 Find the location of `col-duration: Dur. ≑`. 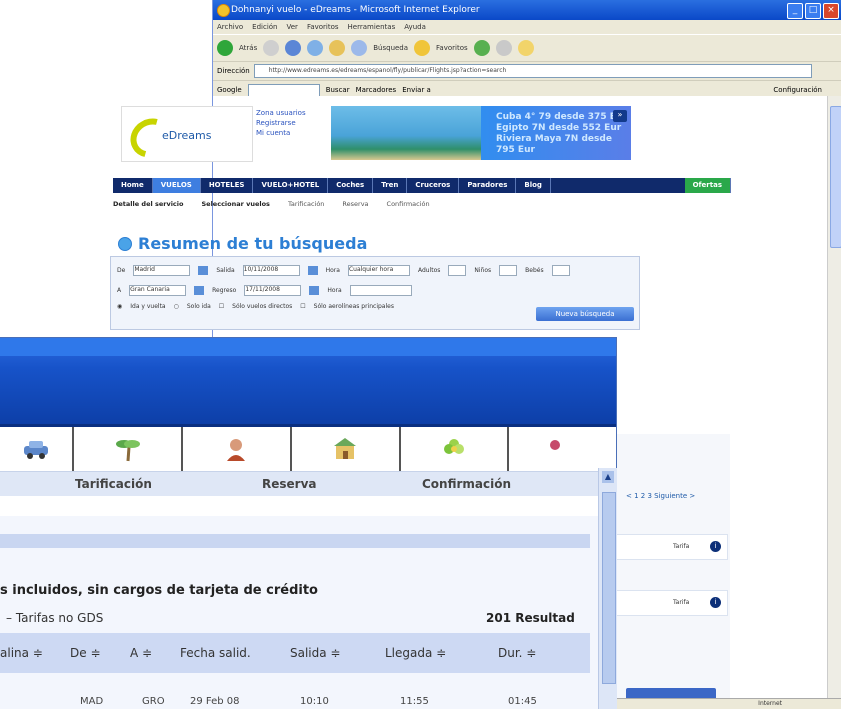

col-duration: Dur. ≑ is located at coordinates (517, 653).